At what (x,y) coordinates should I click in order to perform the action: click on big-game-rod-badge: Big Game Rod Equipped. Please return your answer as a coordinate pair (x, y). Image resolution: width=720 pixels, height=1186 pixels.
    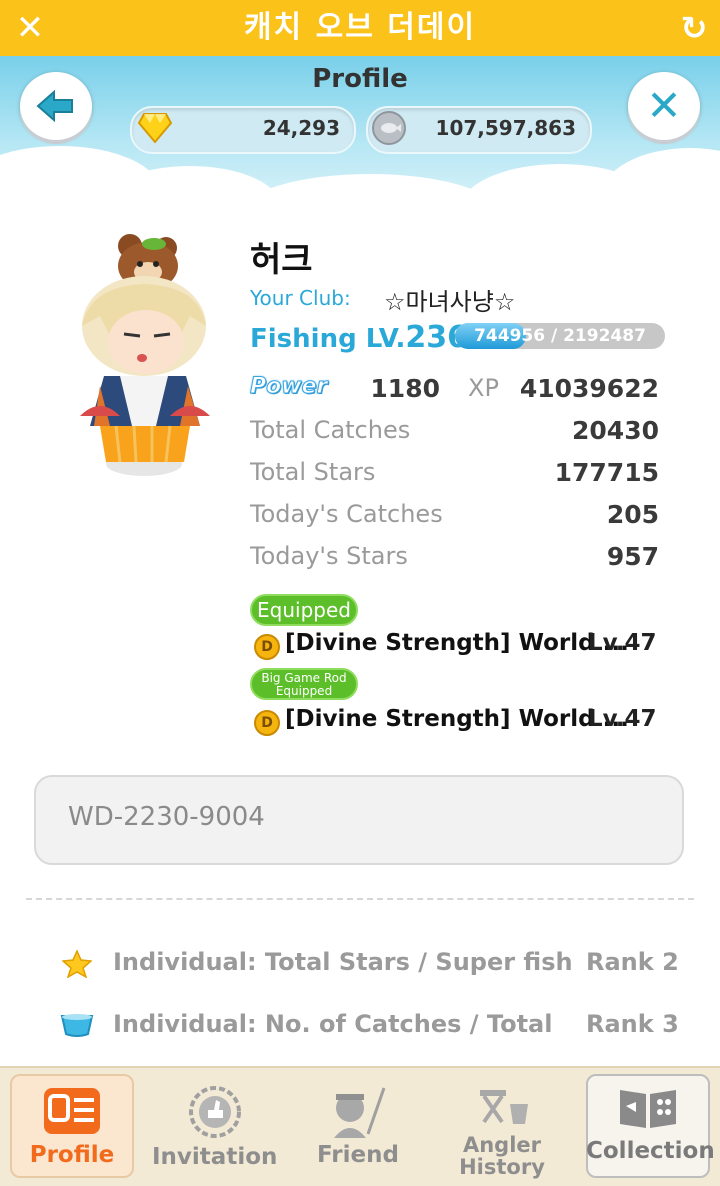
    Looking at the image, I should click on (304, 684).